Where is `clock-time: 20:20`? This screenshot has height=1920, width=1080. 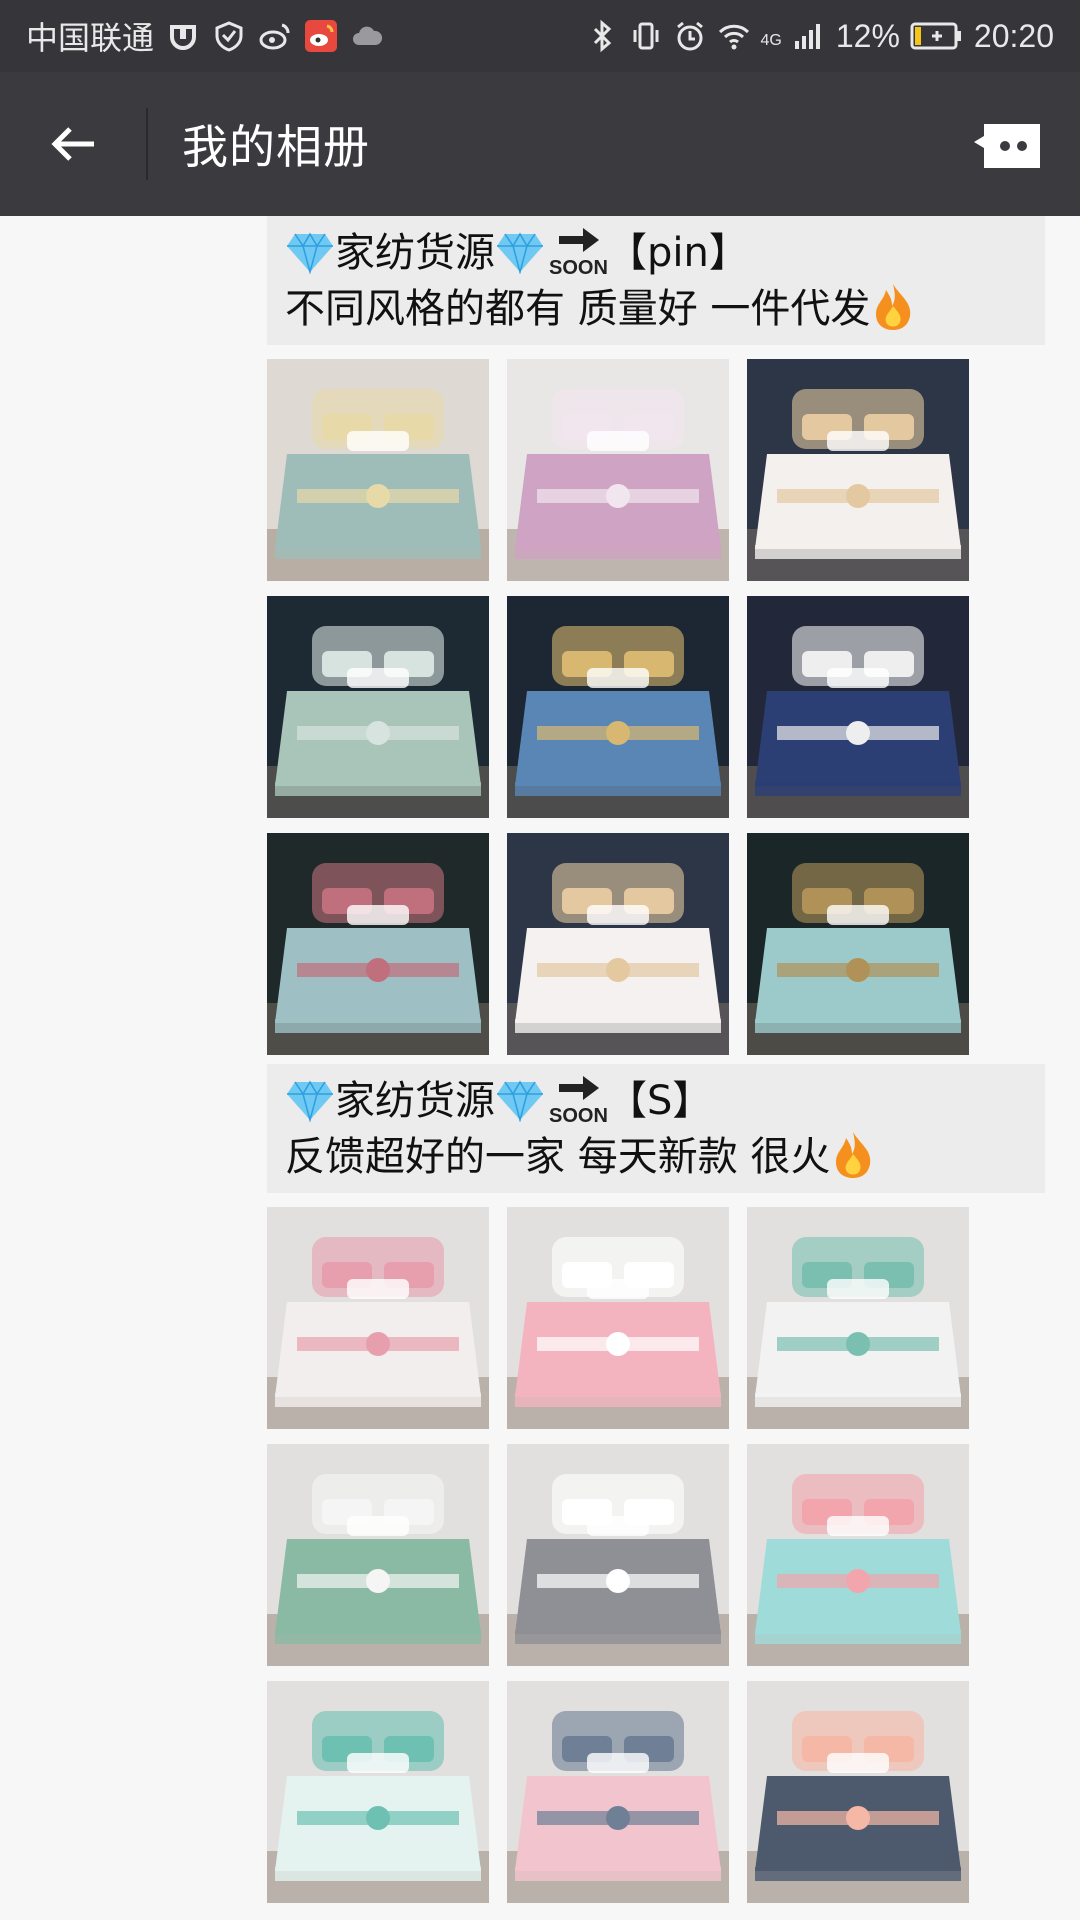 clock-time: 20:20 is located at coordinates (1013, 35).